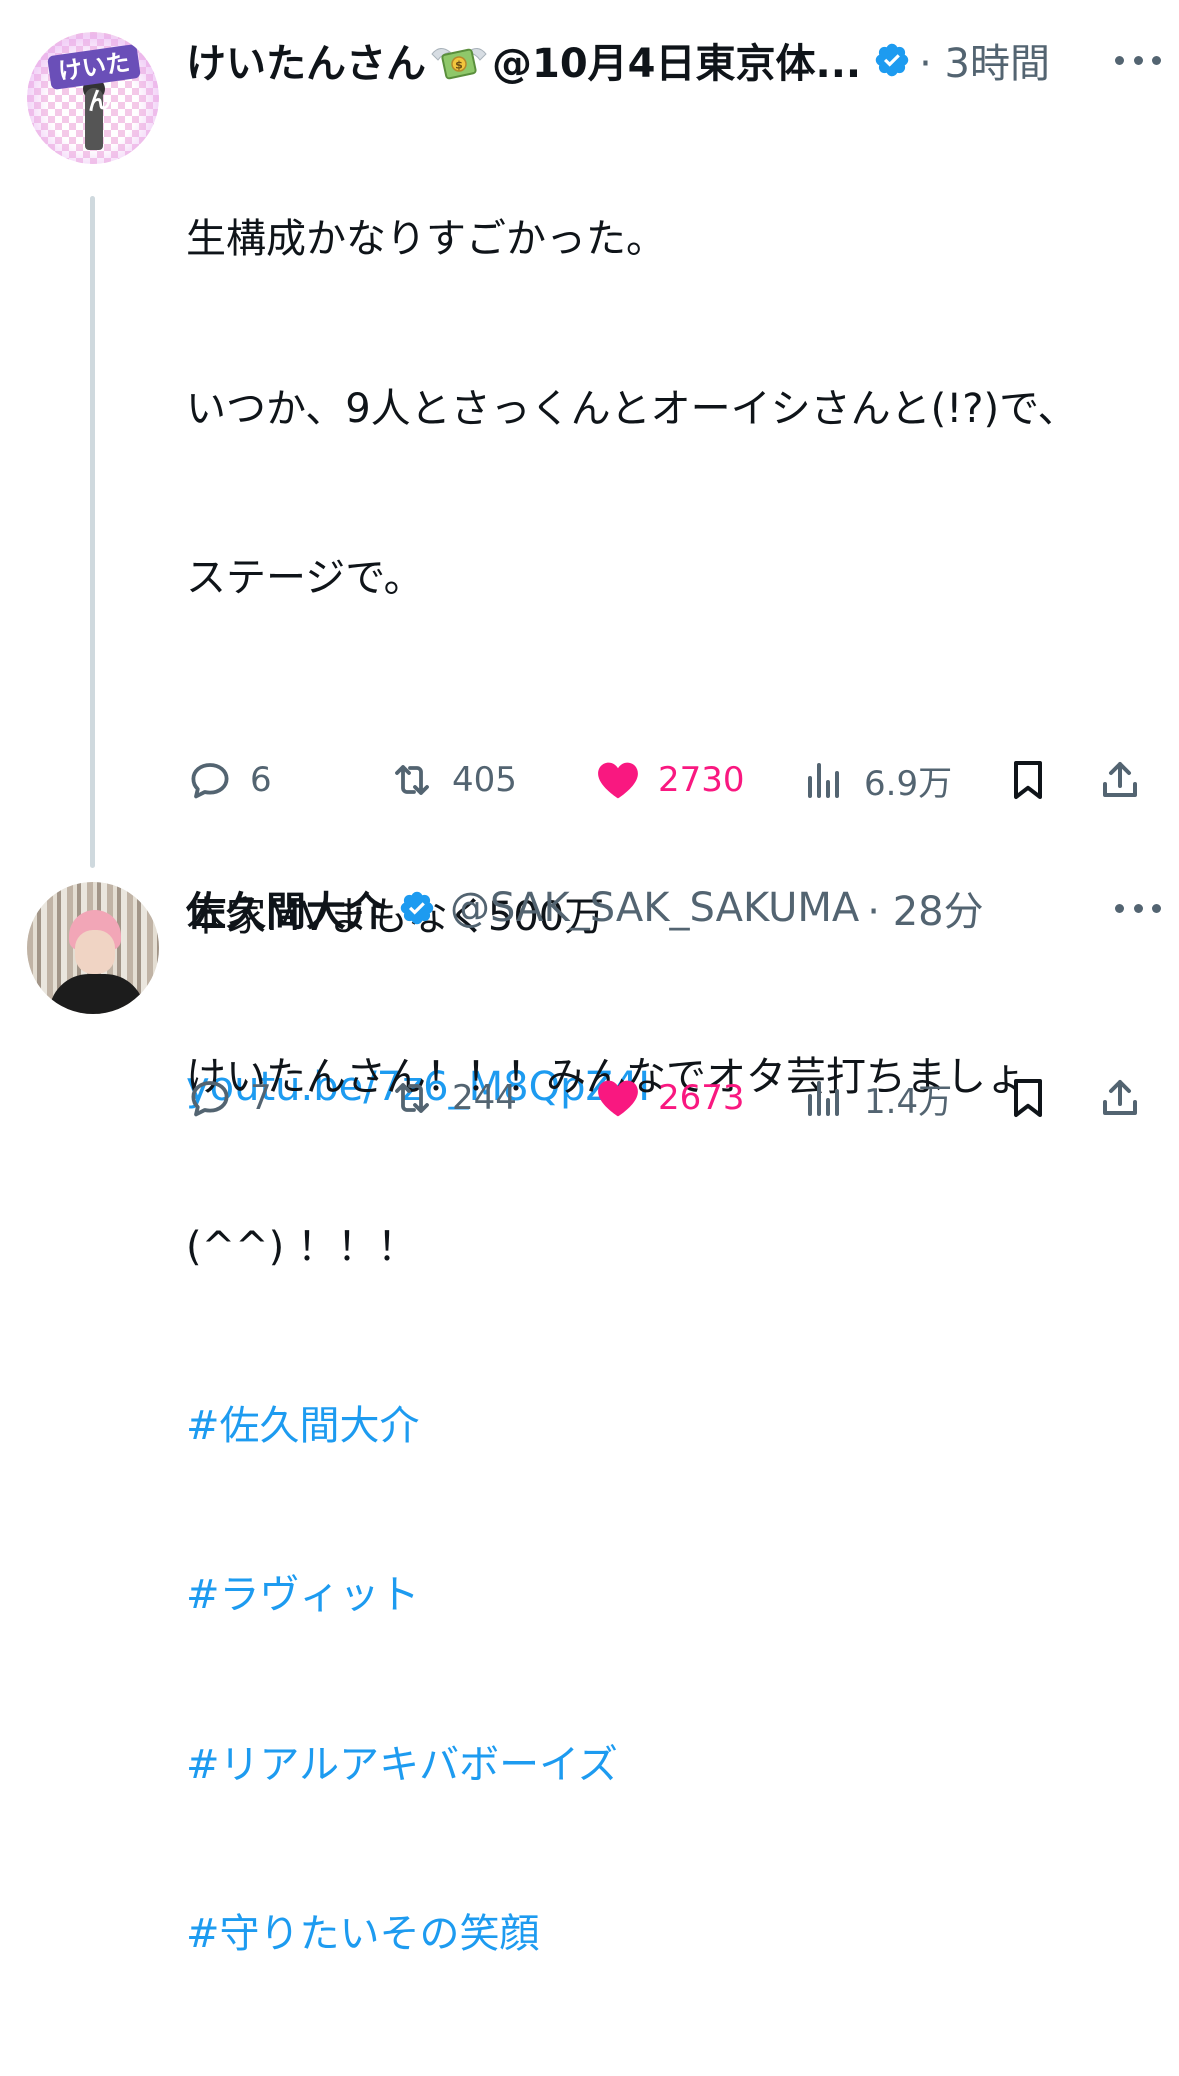  What do you see at coordinates (426, 239) in the screenshot?
I see `tweet-text-line: 生構成かなりすごかった。` at bounding box center [426, 239].